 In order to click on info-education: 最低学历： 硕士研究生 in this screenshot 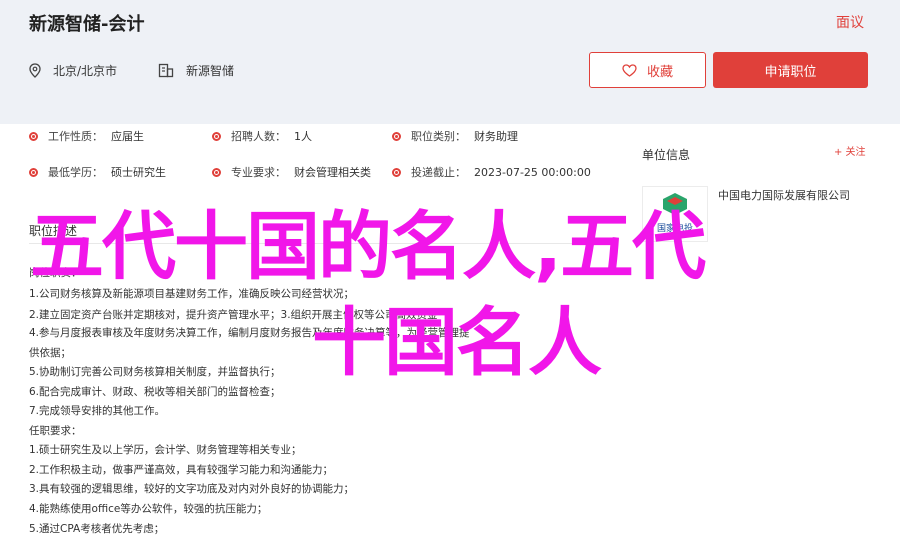, I will do `click(97, 172)`.